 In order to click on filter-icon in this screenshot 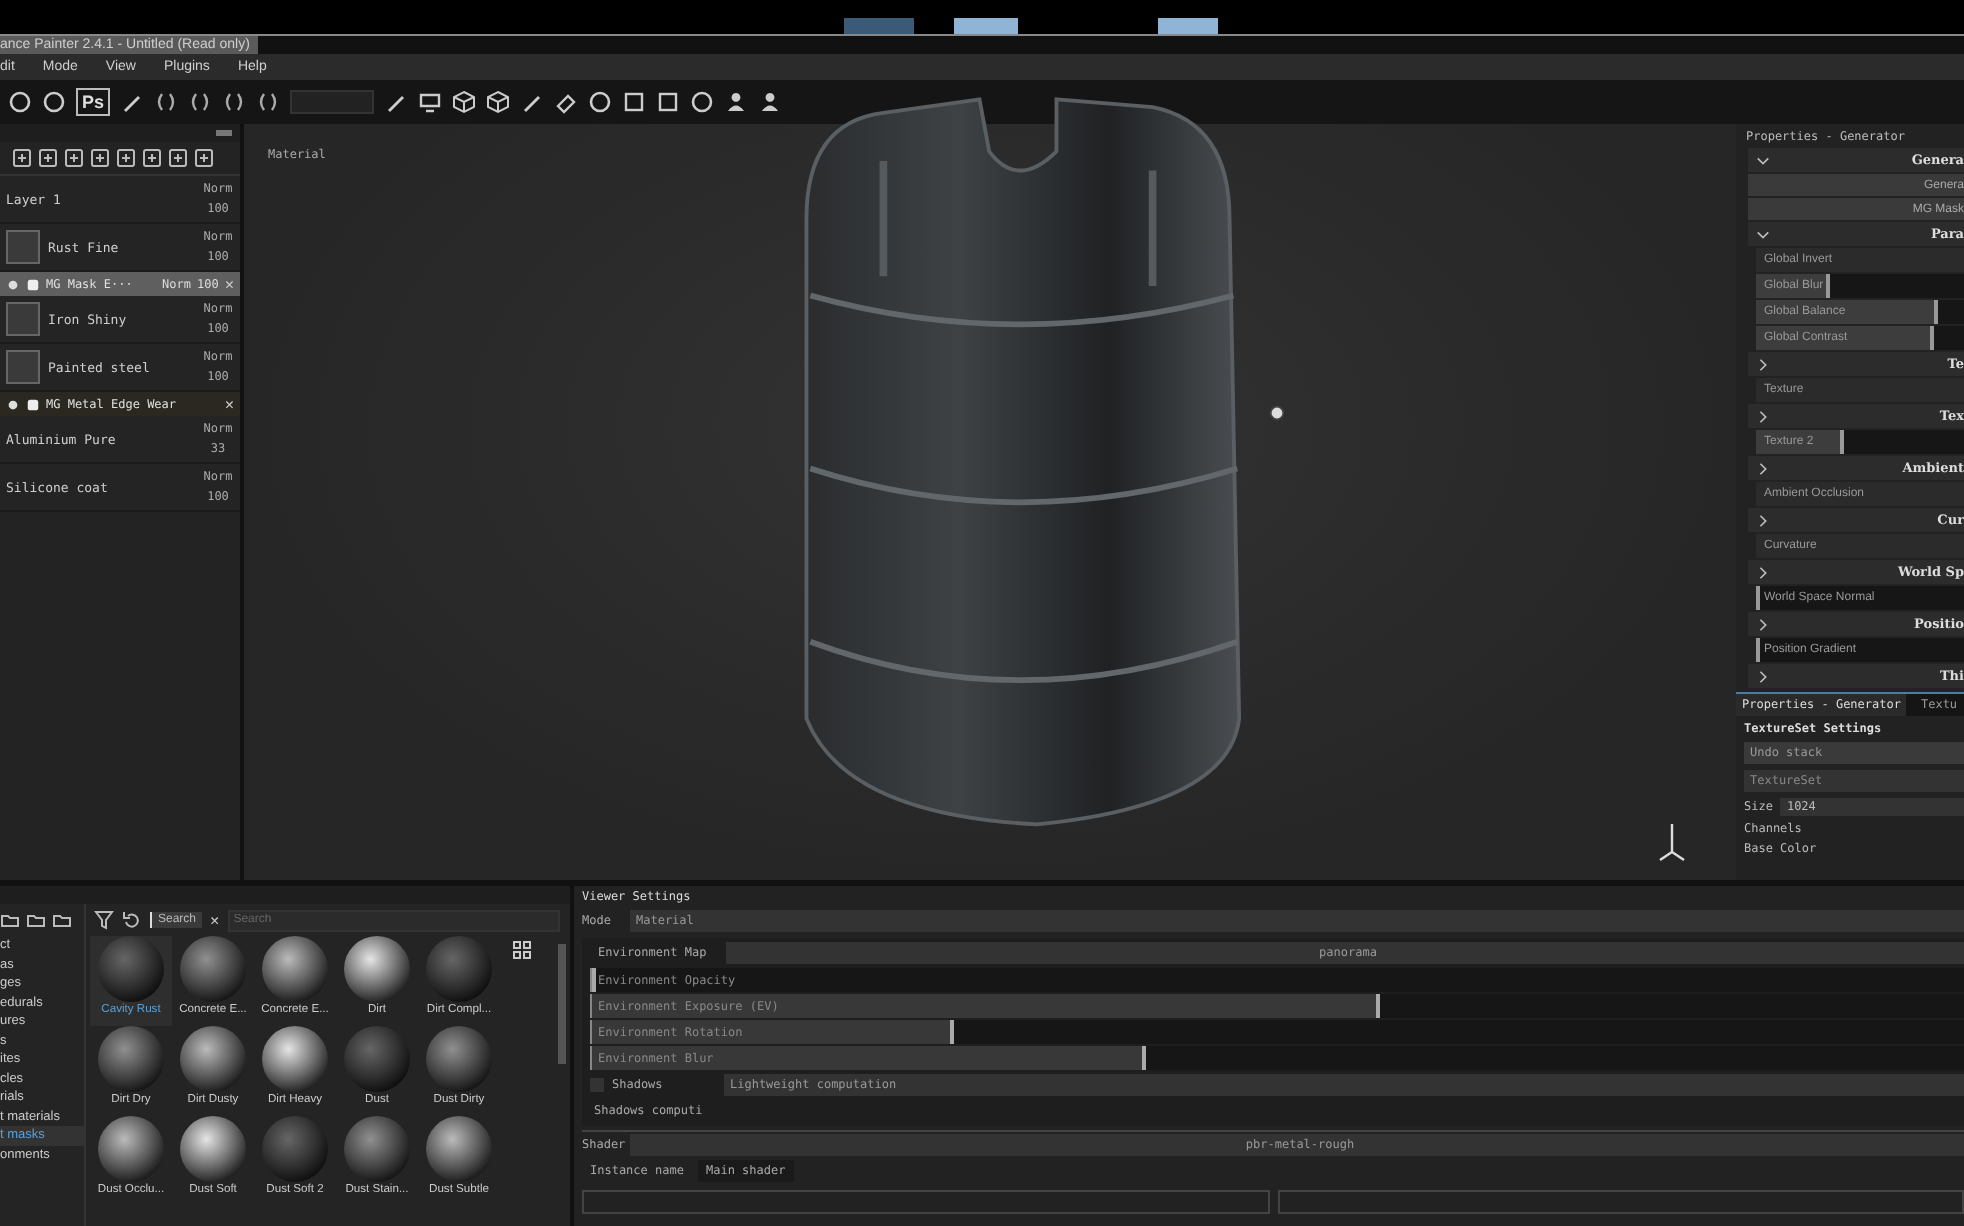, I will do `click(104, 920)`.